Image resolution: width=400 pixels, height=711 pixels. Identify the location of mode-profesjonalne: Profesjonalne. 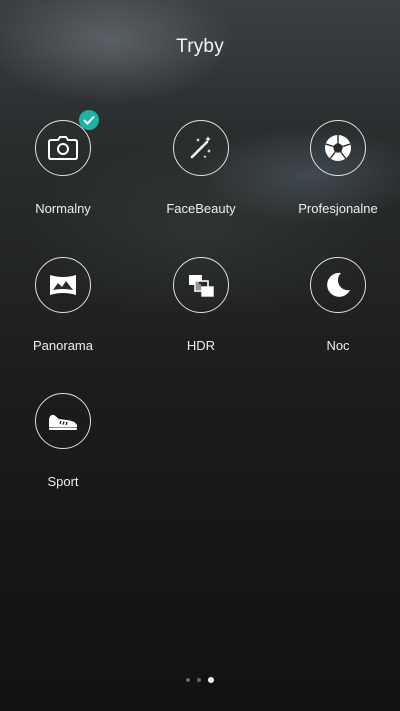
(338, 175).